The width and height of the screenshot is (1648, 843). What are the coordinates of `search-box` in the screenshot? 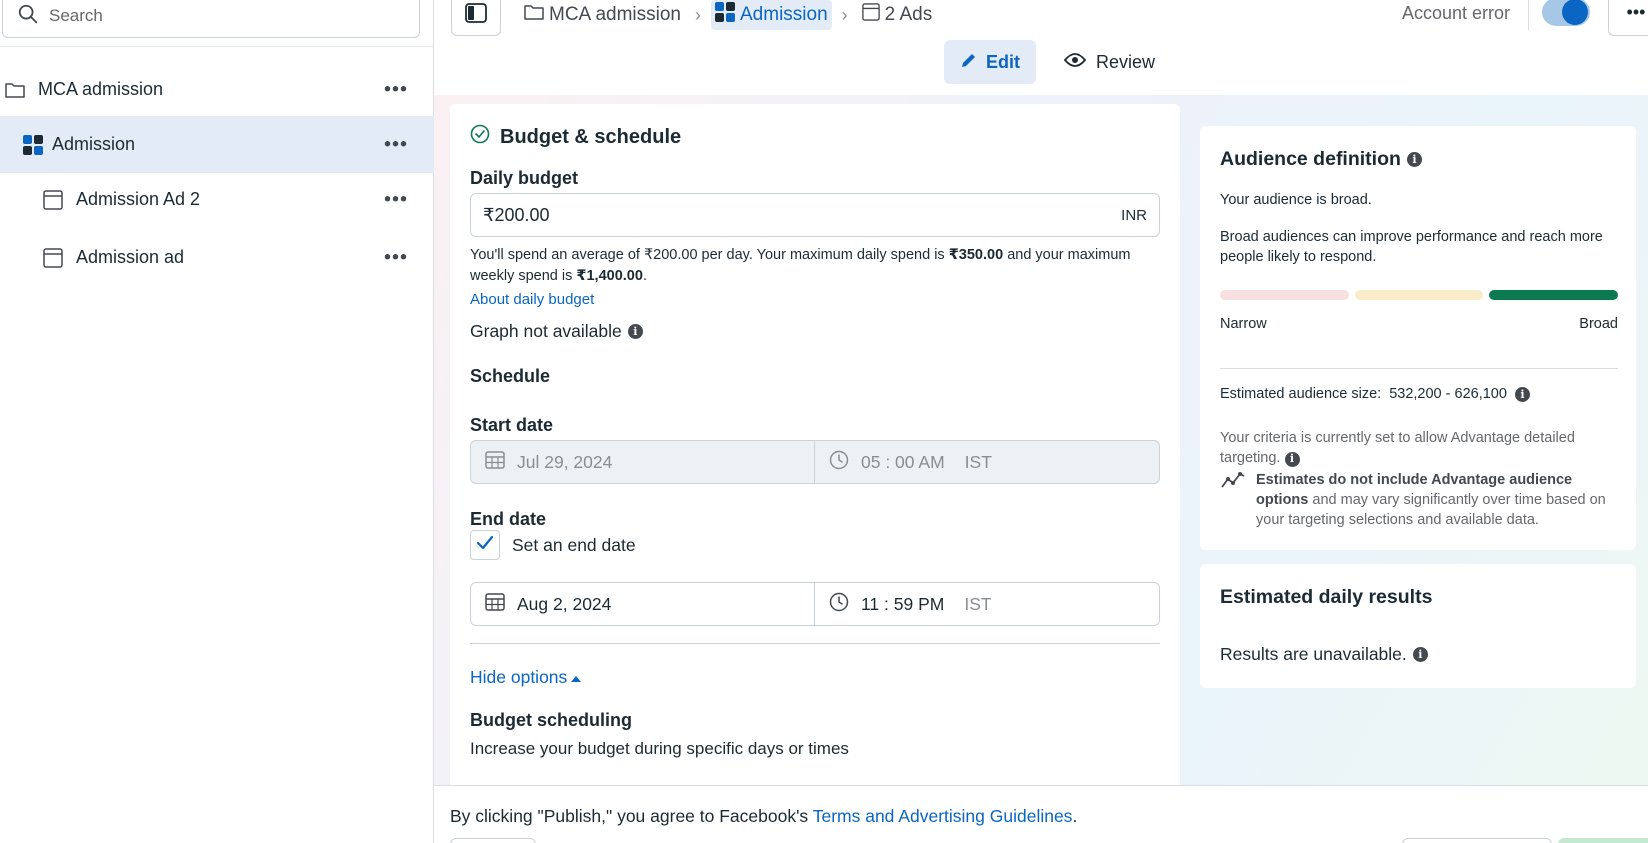 It's located at (211, 19).